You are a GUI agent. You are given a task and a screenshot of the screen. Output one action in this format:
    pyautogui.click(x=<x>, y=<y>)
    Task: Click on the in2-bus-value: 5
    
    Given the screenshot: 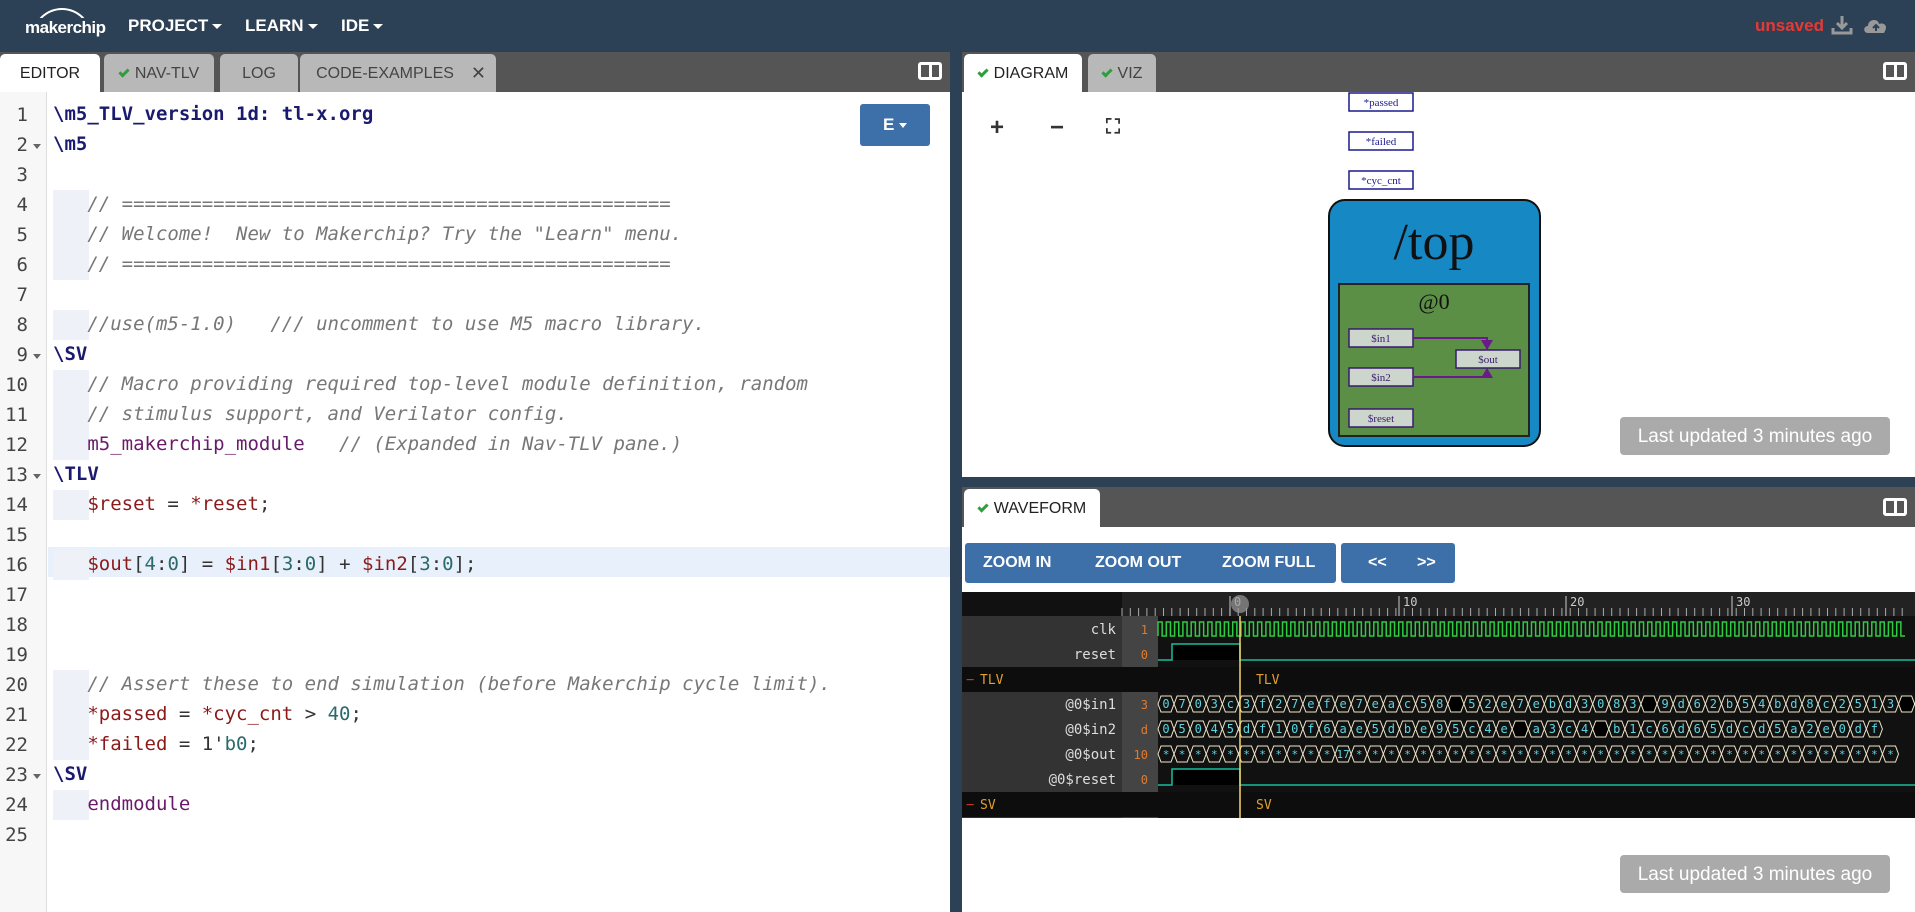 What is the action you would take?
    pyautogui.click(x=1713, y=729)
    